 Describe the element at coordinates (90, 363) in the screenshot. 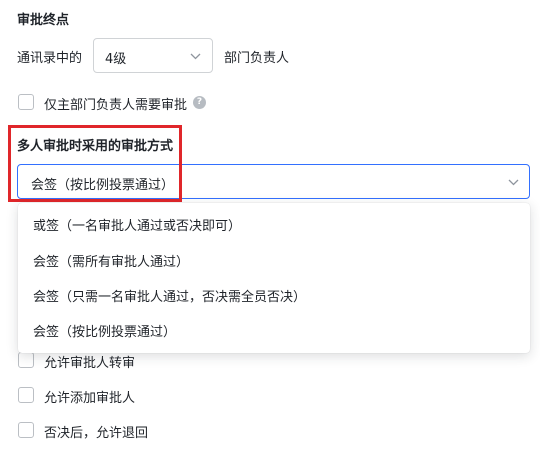

I see `allow-transfer-label: 允许审批人转审` at that location.